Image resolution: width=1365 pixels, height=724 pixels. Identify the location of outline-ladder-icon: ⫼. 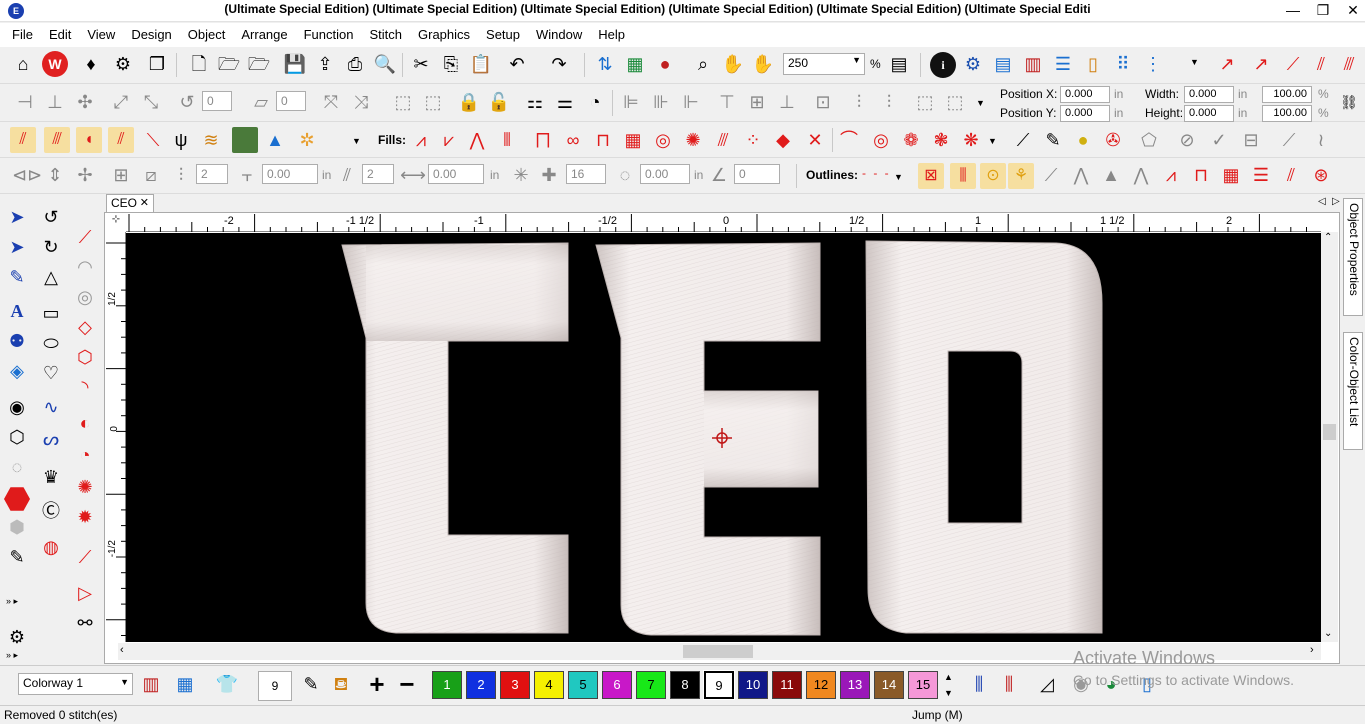
(963, 176).